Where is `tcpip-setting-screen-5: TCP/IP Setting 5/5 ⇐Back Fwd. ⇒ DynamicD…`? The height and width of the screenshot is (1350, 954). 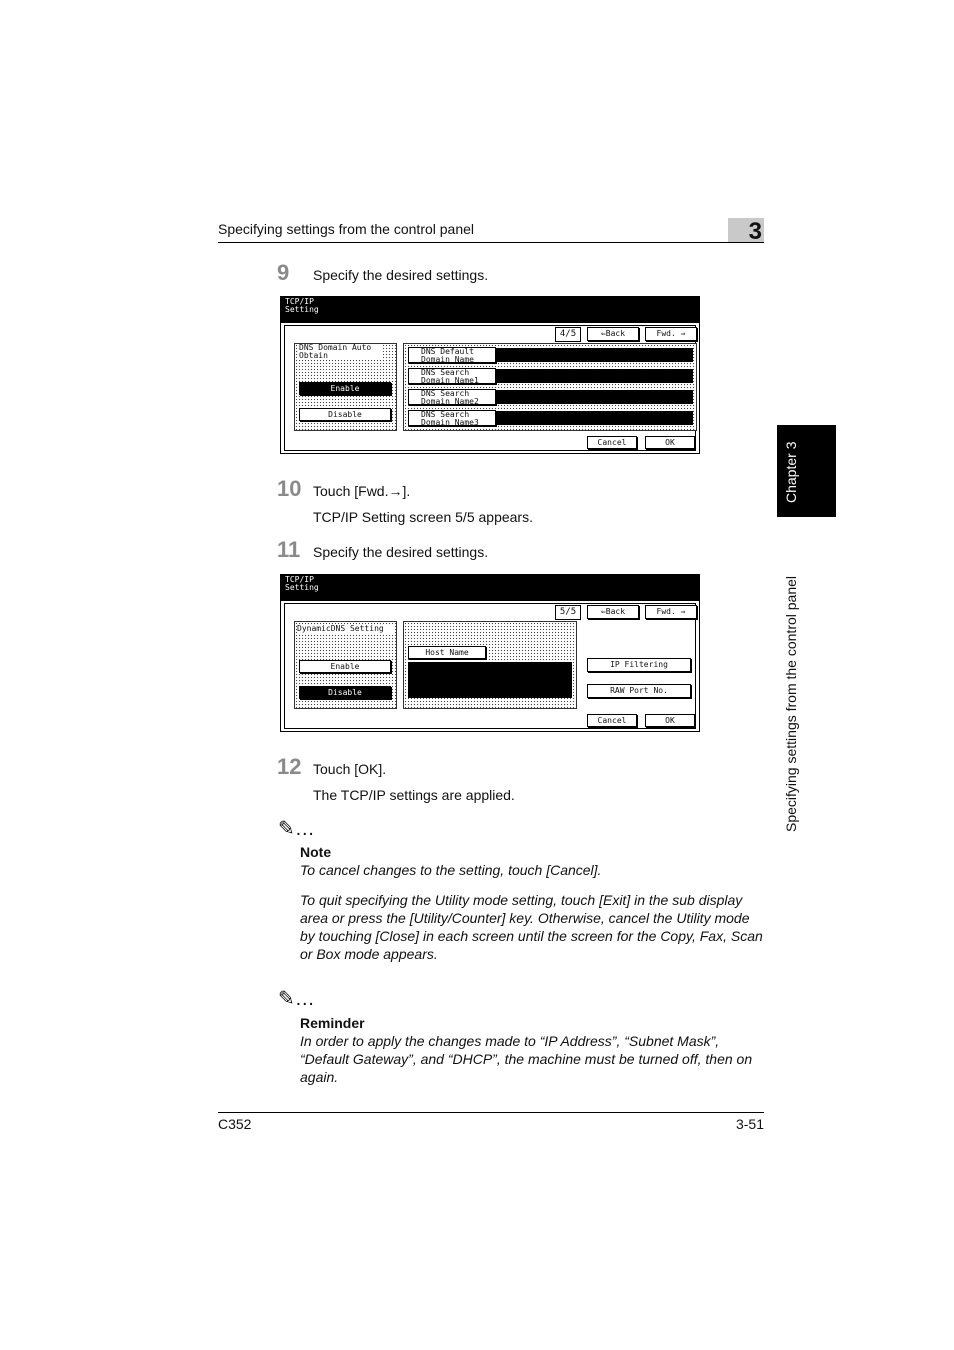 tcpip-setting-screen-5: TCP/IP Setting 5/5 ⇐Back Fwd. ⇒ DynamicD… is located at coordinates (490, 653).